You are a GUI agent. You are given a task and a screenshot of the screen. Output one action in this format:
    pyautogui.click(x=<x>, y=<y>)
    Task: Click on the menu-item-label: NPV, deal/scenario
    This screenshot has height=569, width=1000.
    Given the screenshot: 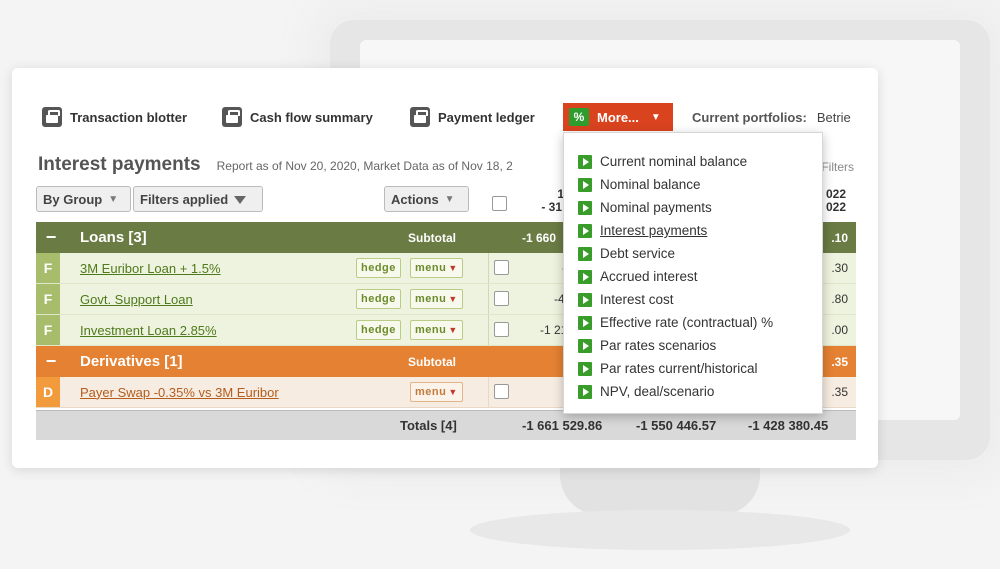 What is the action you would take?
    pyautogui.click(x=657, y=391)
    